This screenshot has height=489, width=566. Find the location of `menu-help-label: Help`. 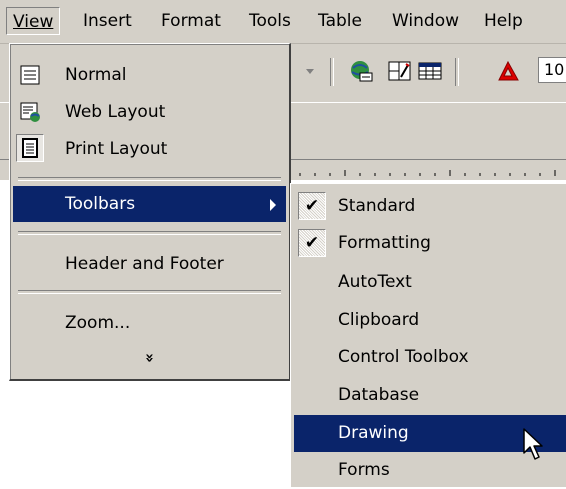

menu-help-label: Help is located at coordinates (503, 21).